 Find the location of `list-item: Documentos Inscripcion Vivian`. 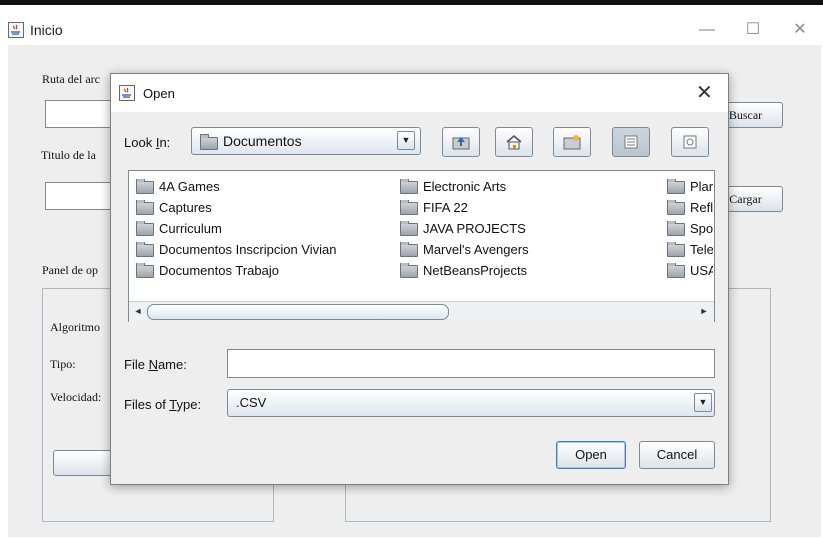

list-item: Documentos Inscripcion Vivian is located at coordinates (236, 250).